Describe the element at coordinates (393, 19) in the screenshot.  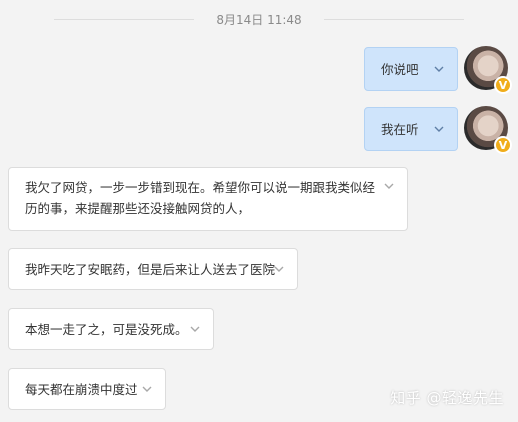
I see `timestamp-divider-right` at that location.